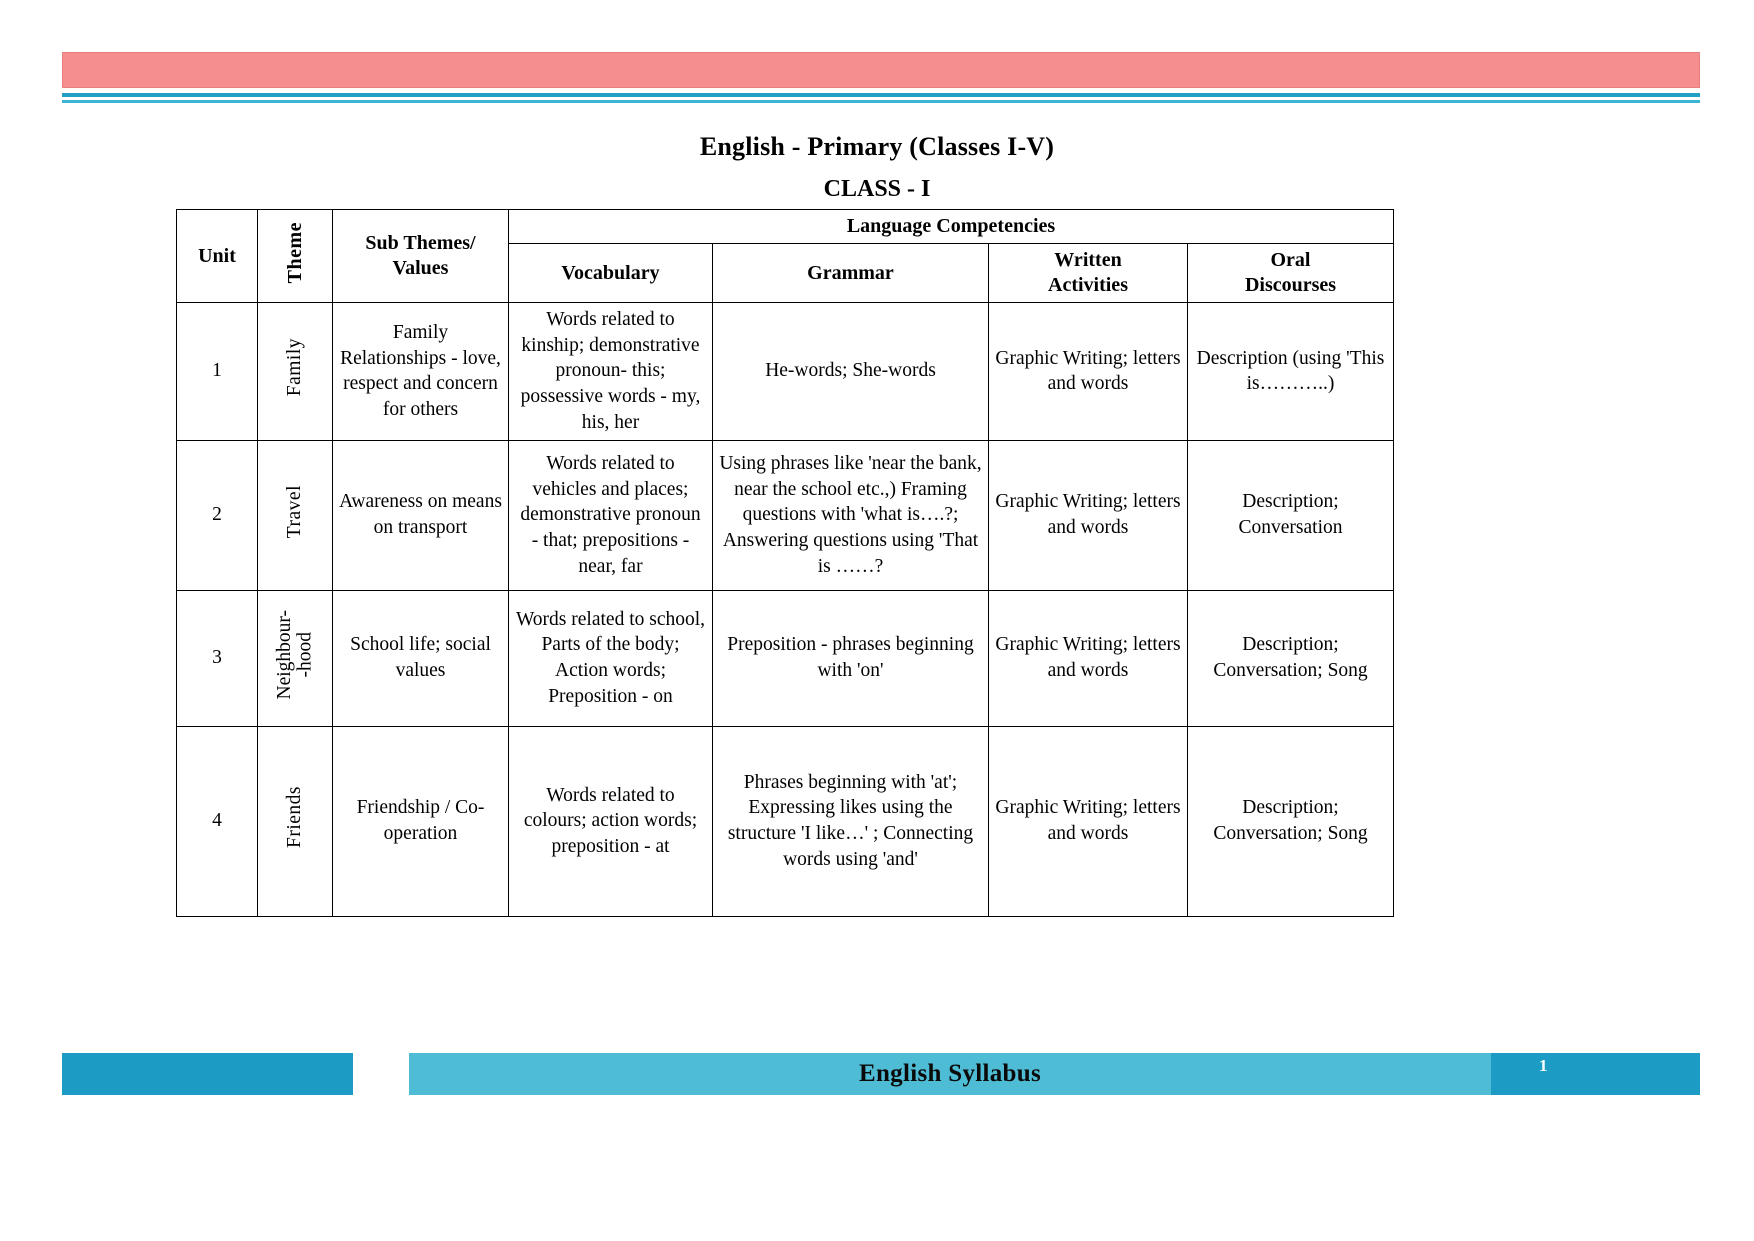 This screenshot has height=1241, width=1754. I want to click on cell-unit: 4, so click(217, 821).